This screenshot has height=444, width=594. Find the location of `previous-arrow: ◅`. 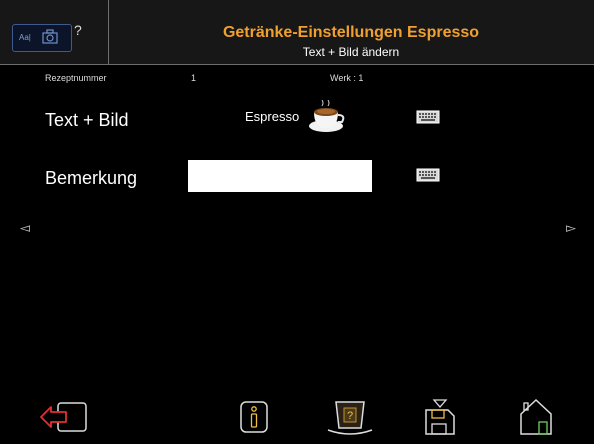

previous-arrow: ◅ is located at coordinates (25, 228).